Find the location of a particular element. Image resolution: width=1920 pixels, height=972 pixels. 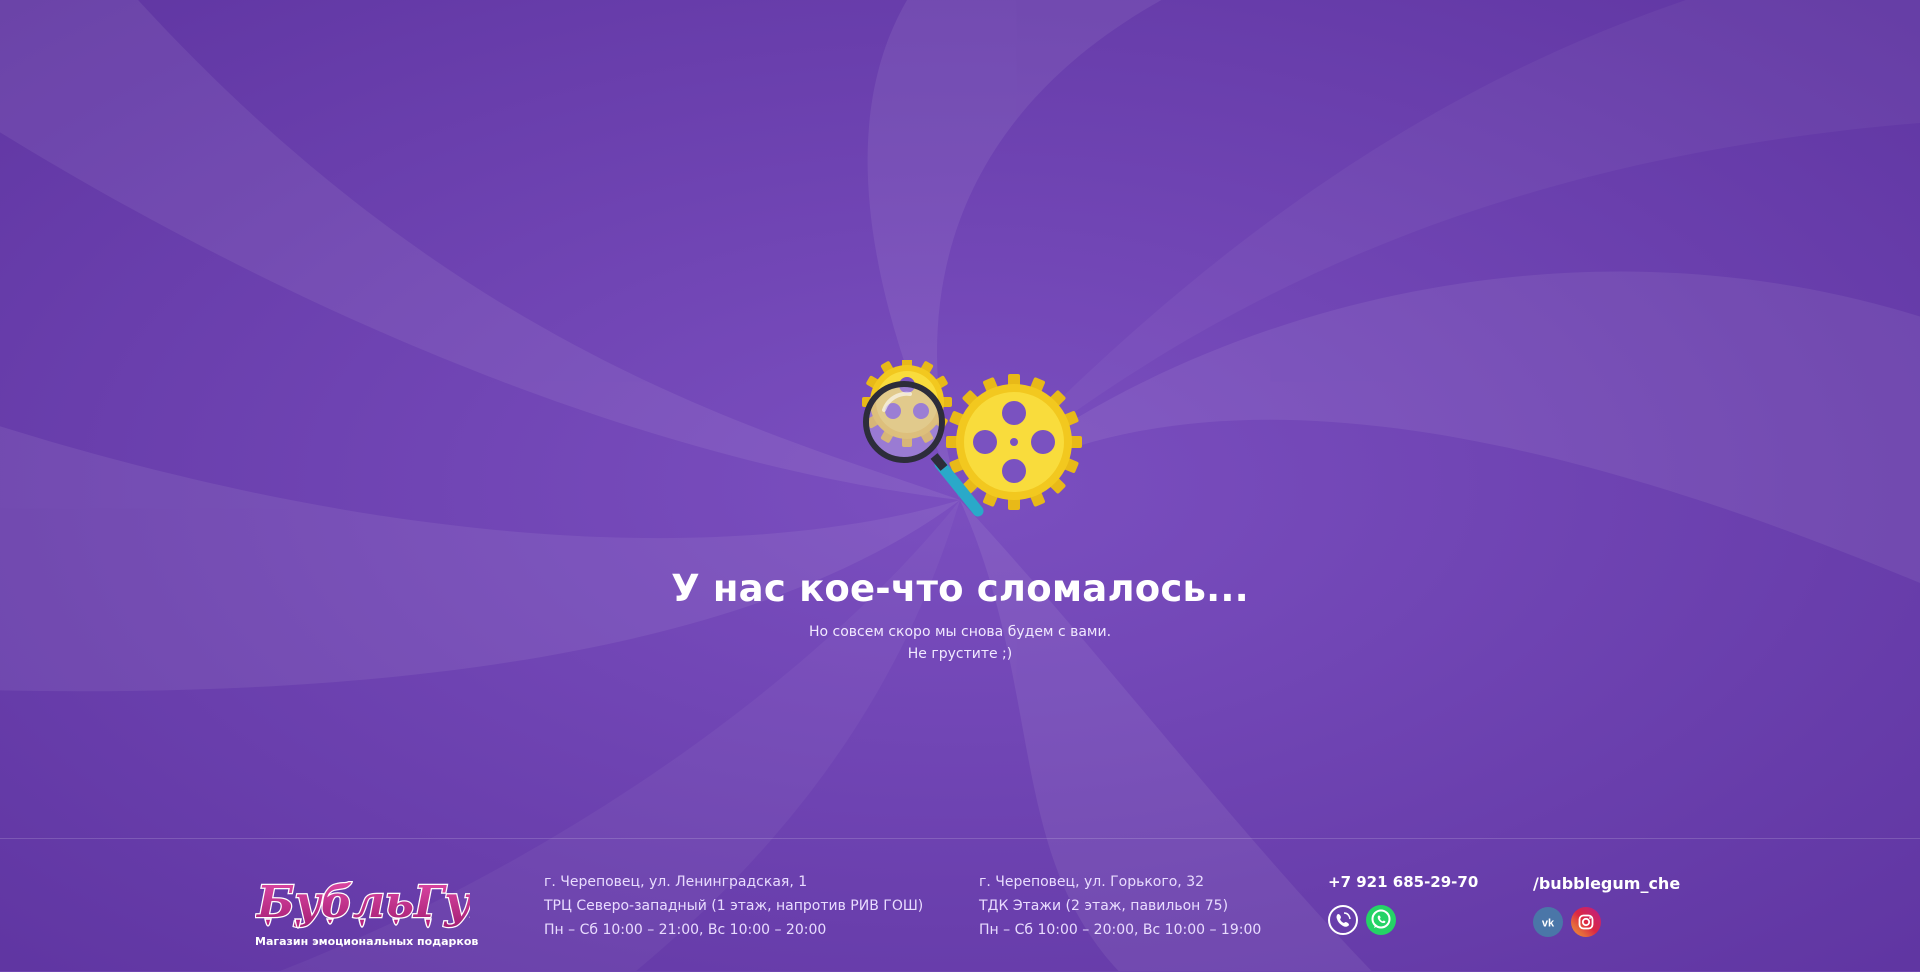

store-address: г. Череповец, ул. Горького, 32 is located at coordinates (1092, 882).